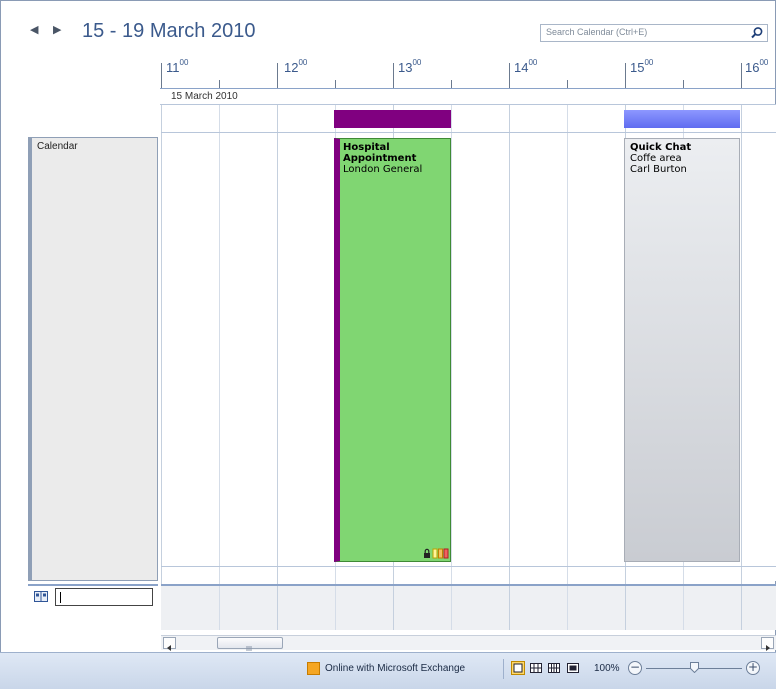  I want to click on appointment-title: Quick Chat, so click(661, 147).